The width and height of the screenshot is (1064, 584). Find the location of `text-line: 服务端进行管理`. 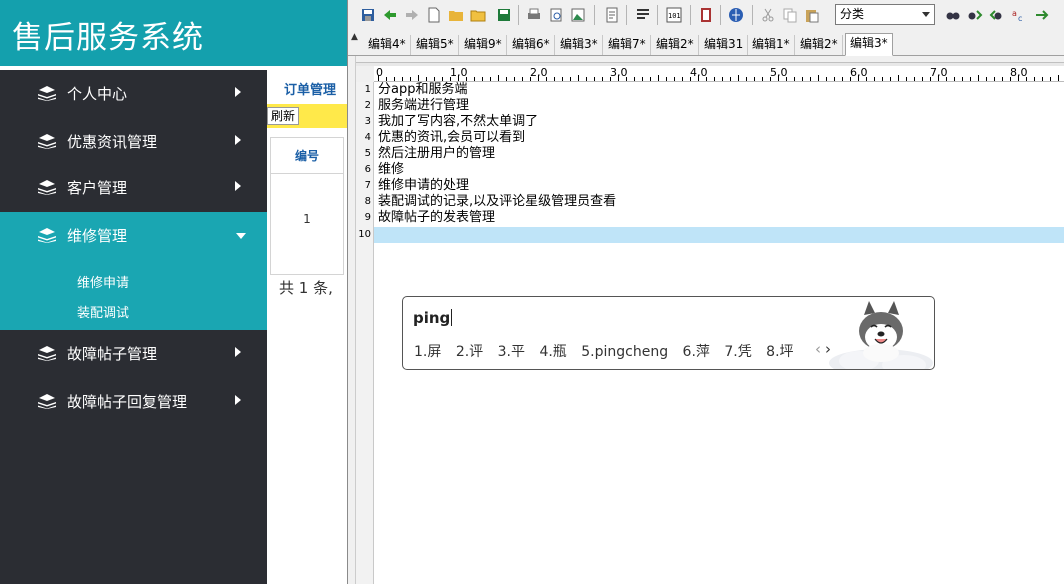

text-line: 服务端进行管理 is located at coordinates (423, 106).